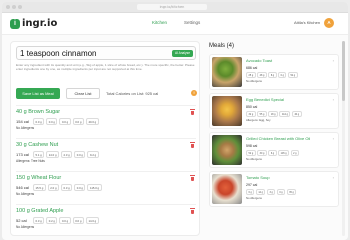  What do you see at coordinates (271, 192) in the screenshot?
I see `nutrient-chip: 3 g` at bounding box center [271, 192].